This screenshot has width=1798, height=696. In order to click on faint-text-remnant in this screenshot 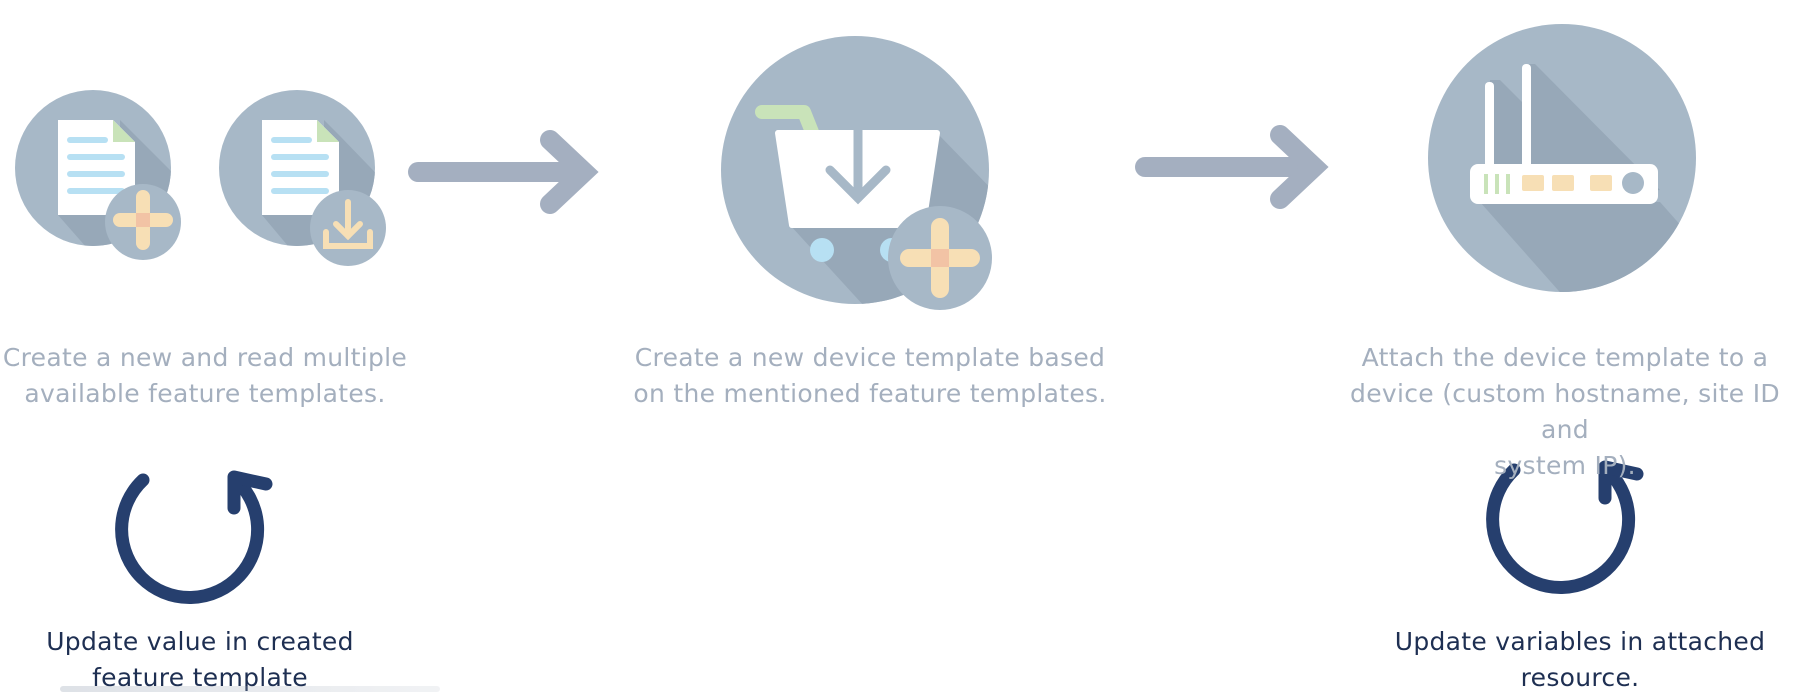, I will do `click(250, 689)`.